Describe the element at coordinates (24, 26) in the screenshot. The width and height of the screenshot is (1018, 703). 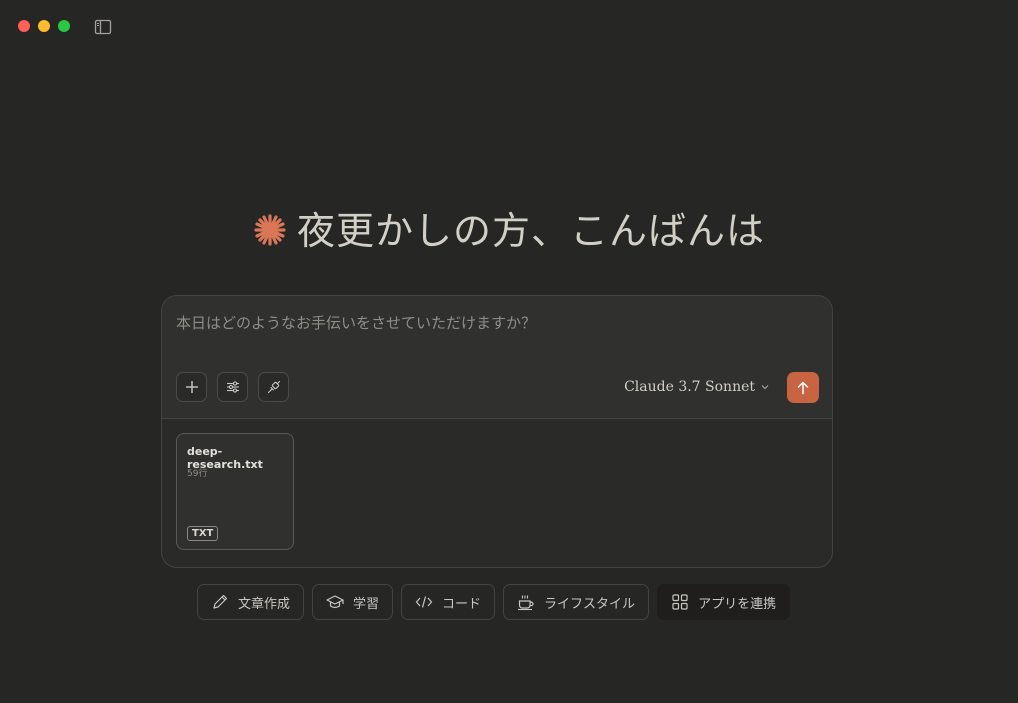
I see `close-window-button` at that location.